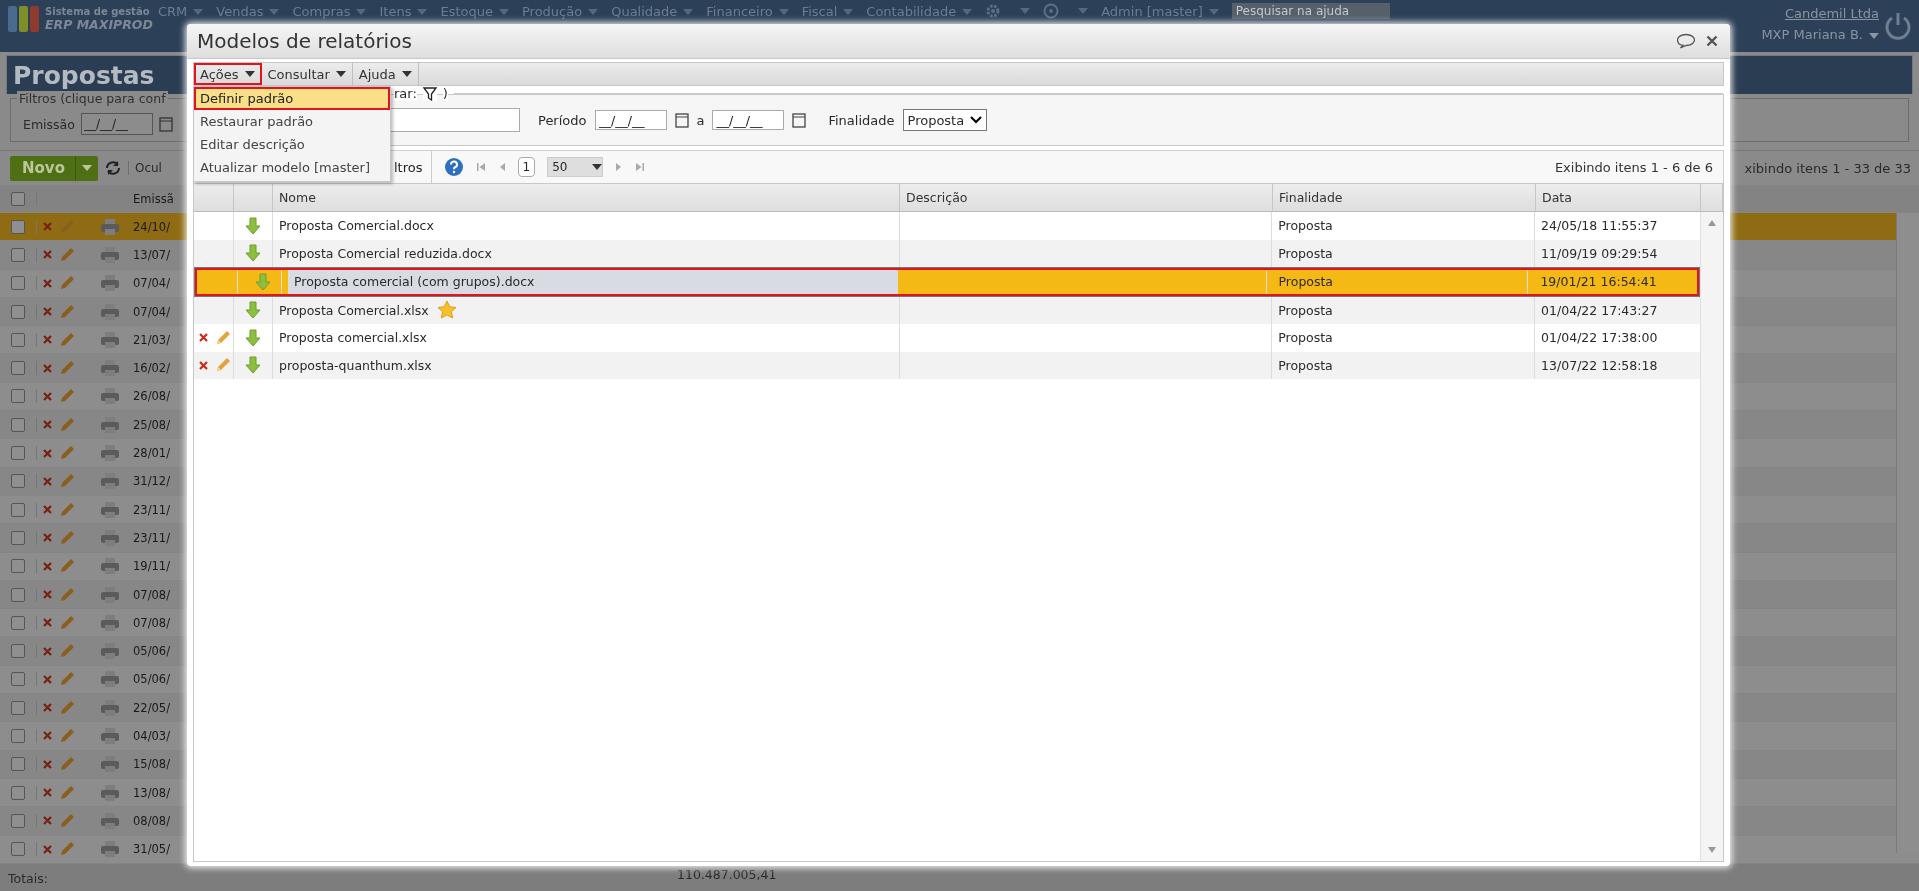  What do you see at coordinates (356, 226) in the screenshot?
I see `table-cell: Proposta Comercial.docx` at bounding box center [356, 226].